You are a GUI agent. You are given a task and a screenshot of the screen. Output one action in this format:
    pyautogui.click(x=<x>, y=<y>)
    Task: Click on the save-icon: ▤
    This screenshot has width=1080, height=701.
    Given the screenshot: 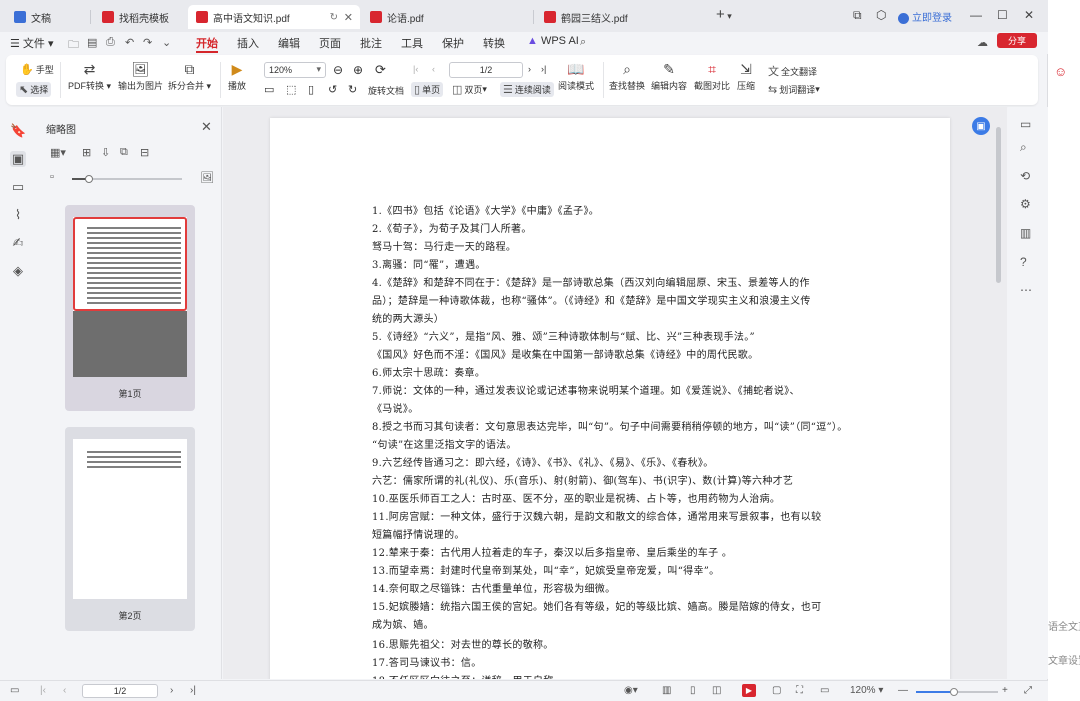 What is the action you would take?
    pyautogui.click(x=92, y=42)
    